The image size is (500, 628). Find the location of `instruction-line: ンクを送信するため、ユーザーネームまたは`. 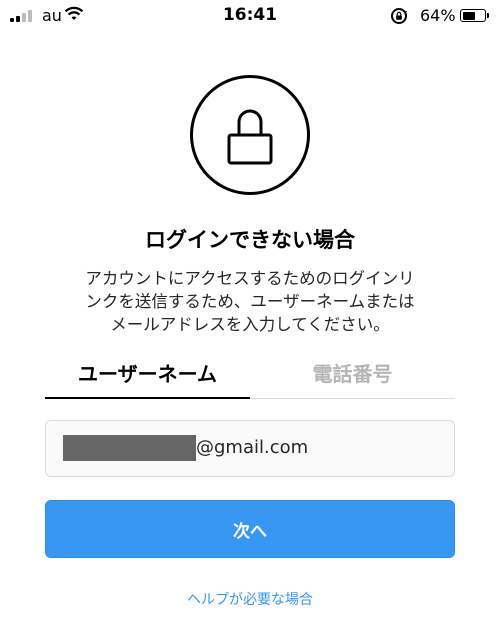

instruction-line: ンクを送信するため、ユーザーネームまたは is located at coordinates (250, 301).